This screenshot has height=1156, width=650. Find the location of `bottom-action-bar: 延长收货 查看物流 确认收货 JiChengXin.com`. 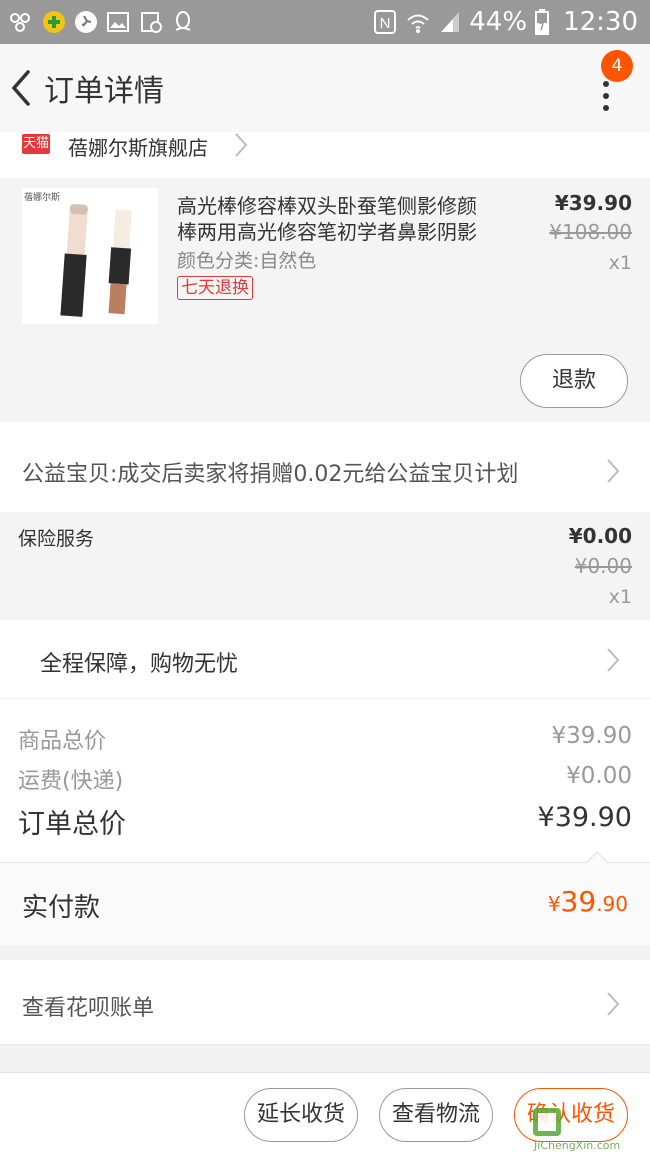

bottom-action-bar: 延长收货 查看物流 确认收货 JiChengXin.com is located at coordinates (325, 1114).